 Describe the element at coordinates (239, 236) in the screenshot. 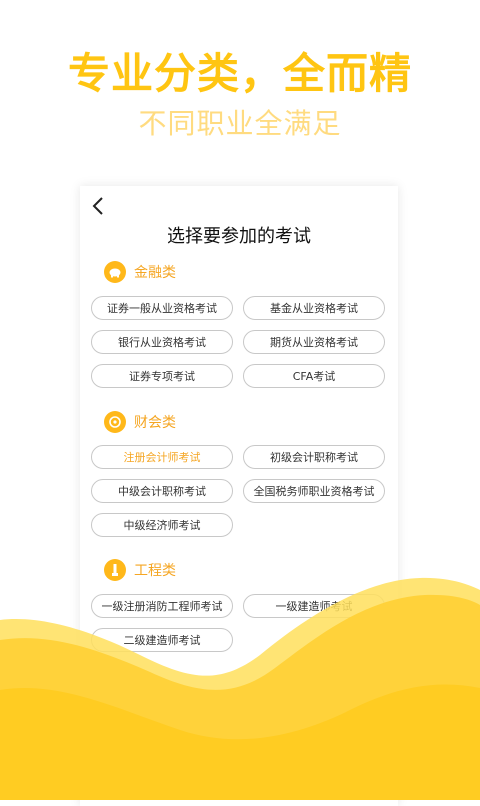

I see `screen-title: 选择要参加的考试` at that location.